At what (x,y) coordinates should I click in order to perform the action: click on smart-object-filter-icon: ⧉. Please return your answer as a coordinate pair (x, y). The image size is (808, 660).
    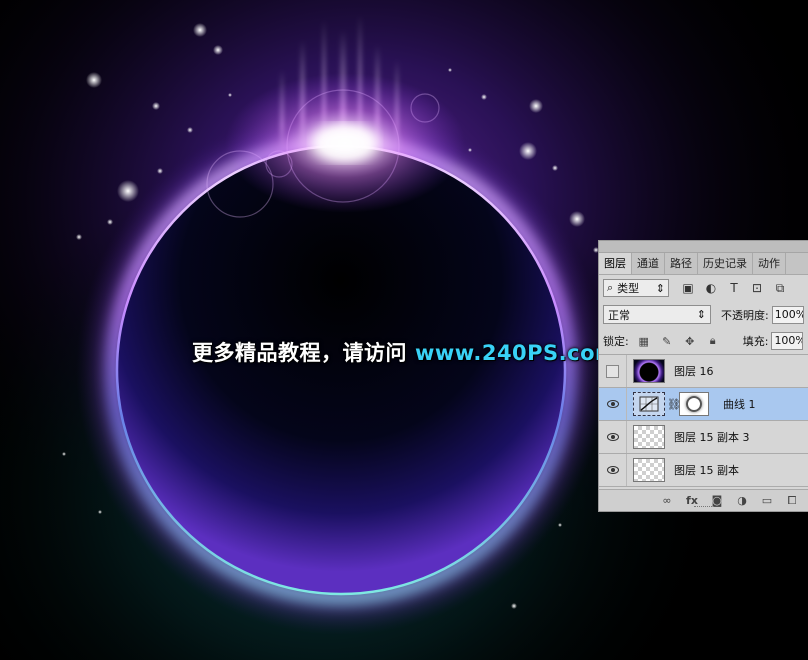
    Looking at the image, I should click on (780, 288).